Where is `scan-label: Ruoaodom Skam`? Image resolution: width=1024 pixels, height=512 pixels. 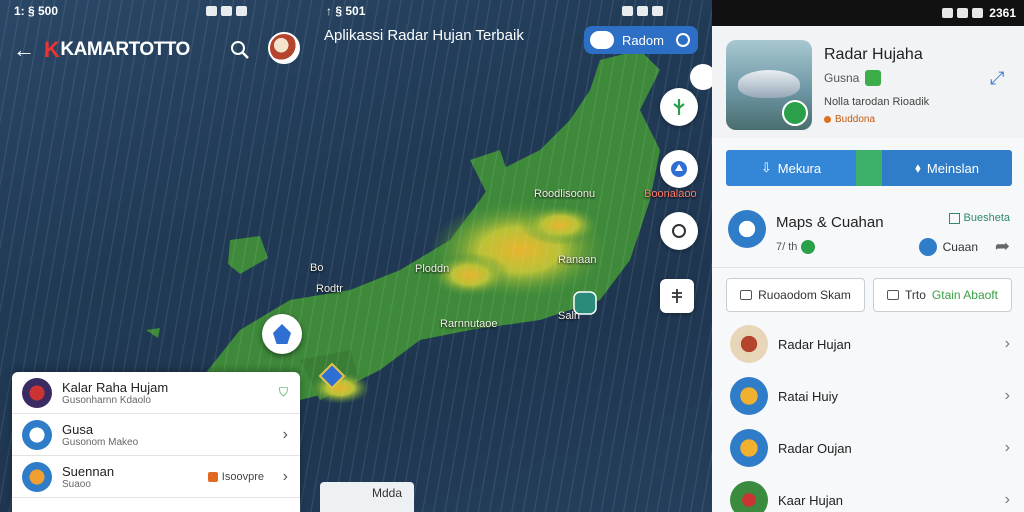
scan-label: Ruoaodom Skam is located at coordinates (804, 295).